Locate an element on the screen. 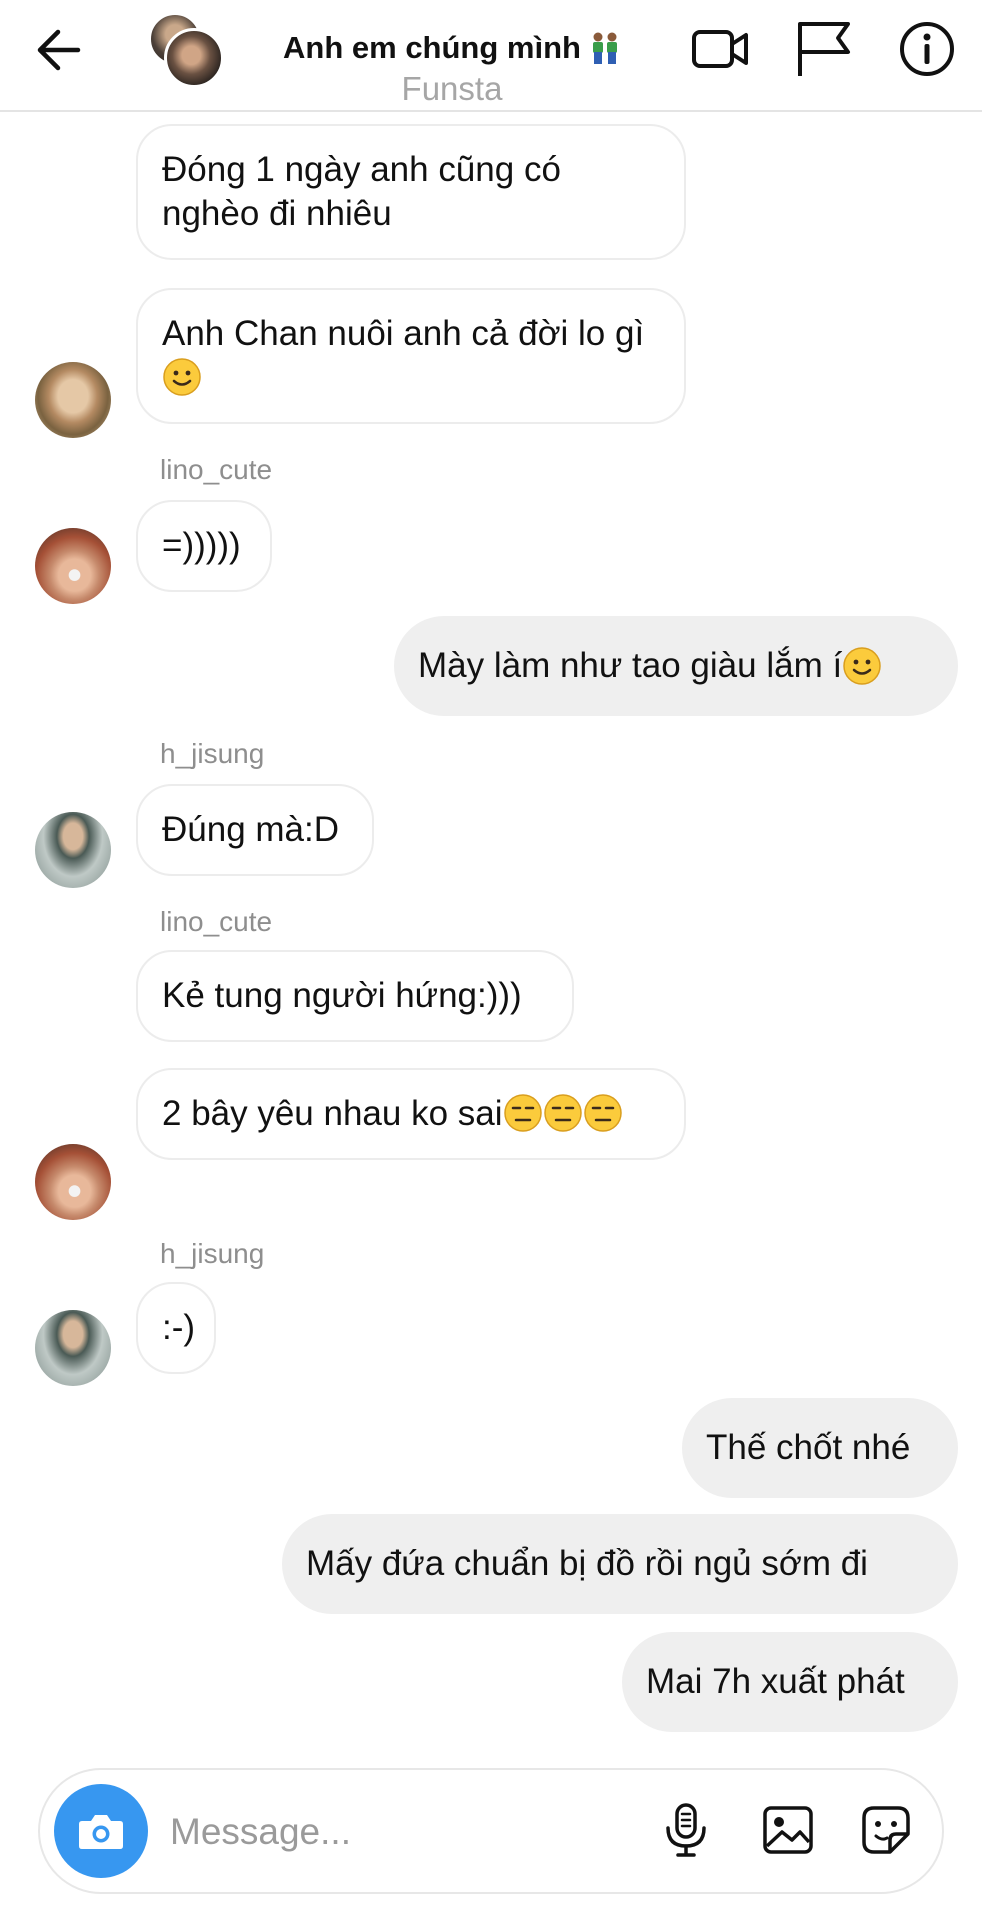 This screenshot has height=1920, width=982. message-bubble-incoming: Đóng 1 ngày anh cũng có nghèo đi nhiêu is located at coordinates (411, 192).